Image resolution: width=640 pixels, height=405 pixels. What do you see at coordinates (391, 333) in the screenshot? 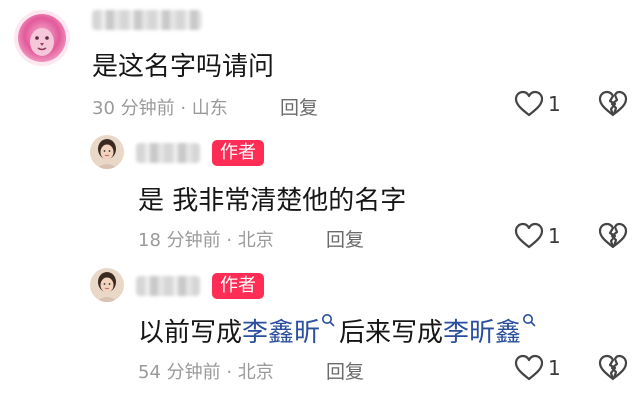
I see `comment-text-middle: 后来写成` at bounding box center [391, 333].